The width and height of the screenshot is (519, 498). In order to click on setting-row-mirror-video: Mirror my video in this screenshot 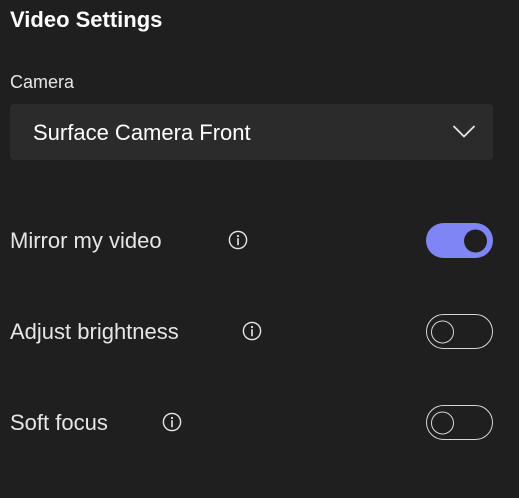, I will do `click(251, 241)`.